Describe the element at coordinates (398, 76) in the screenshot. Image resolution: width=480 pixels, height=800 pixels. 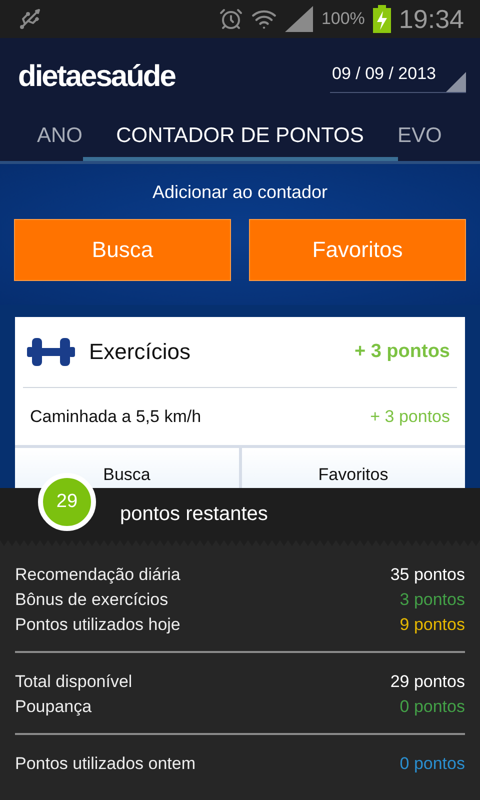
I see `date-picker: 09 / 09 / 2013` at that location.